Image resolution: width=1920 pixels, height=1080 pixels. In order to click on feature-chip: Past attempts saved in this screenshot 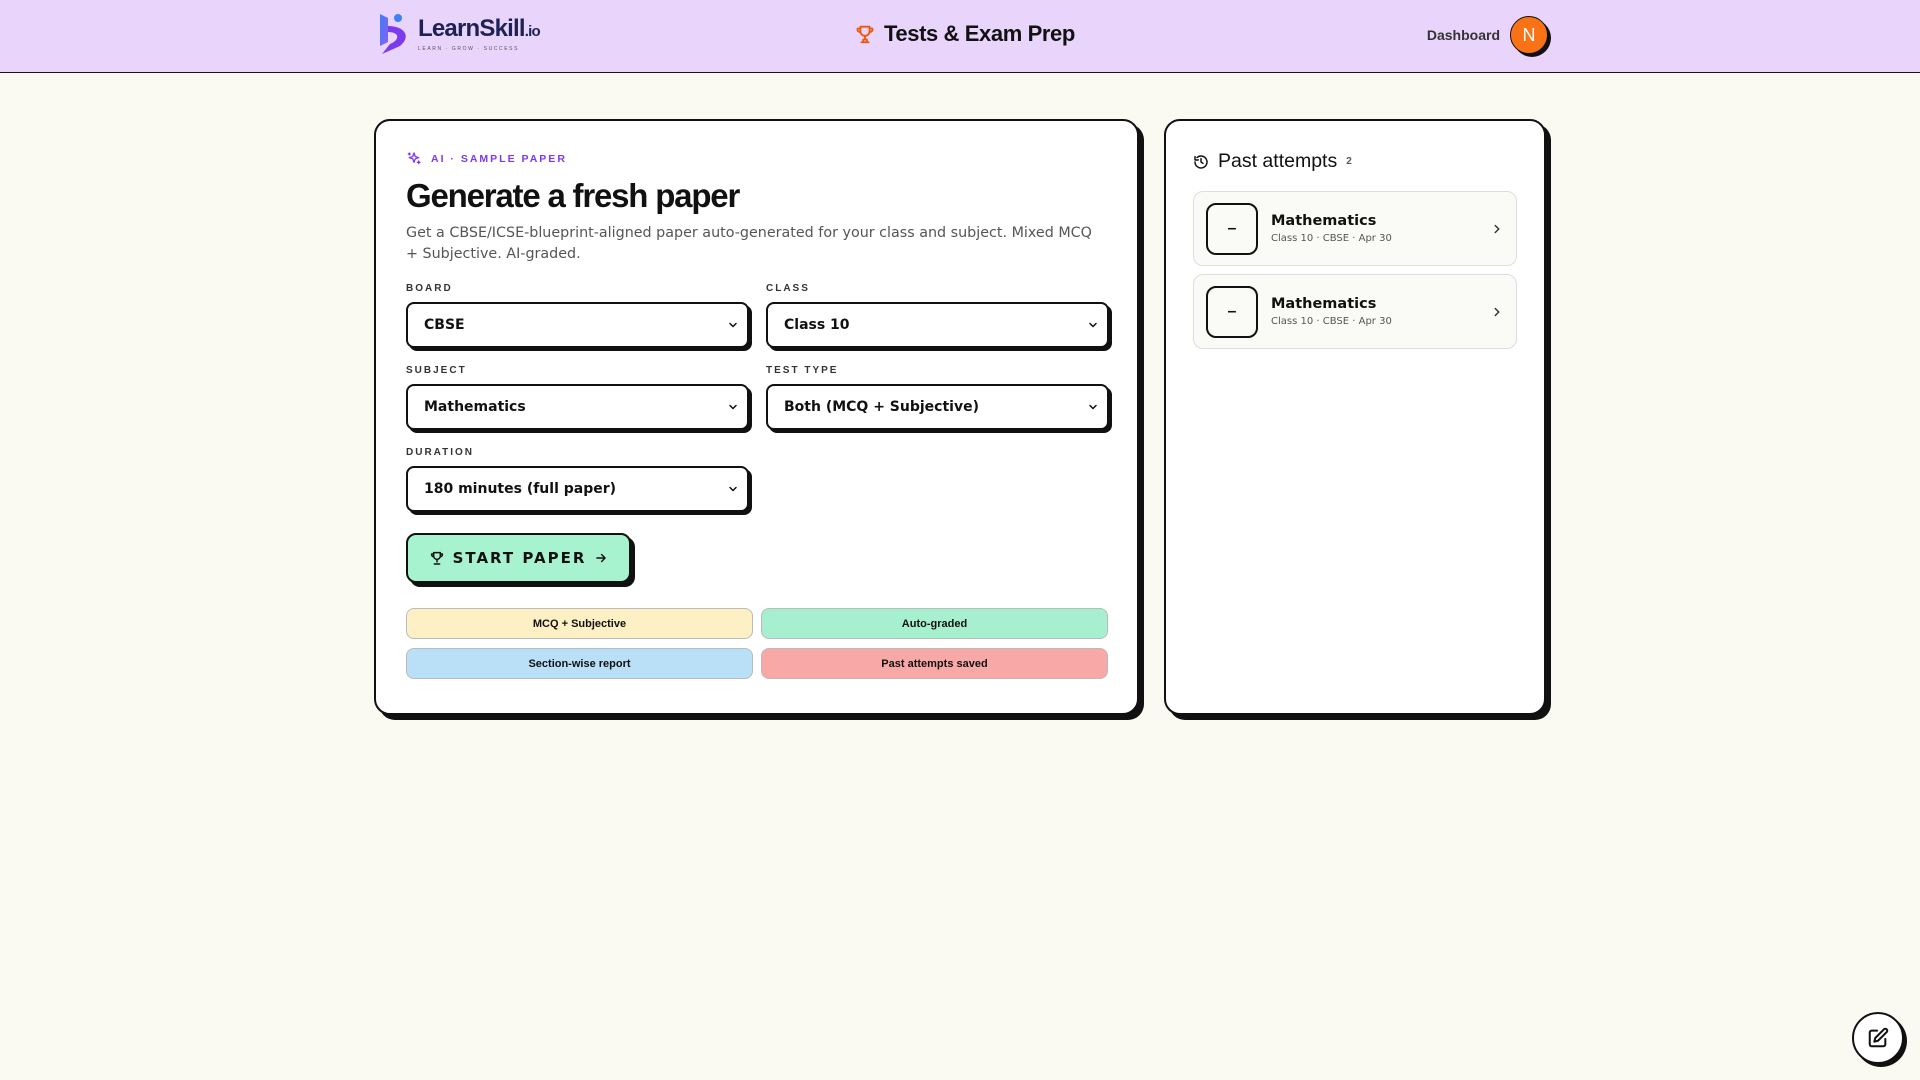, I will do `click(934, 663)`.